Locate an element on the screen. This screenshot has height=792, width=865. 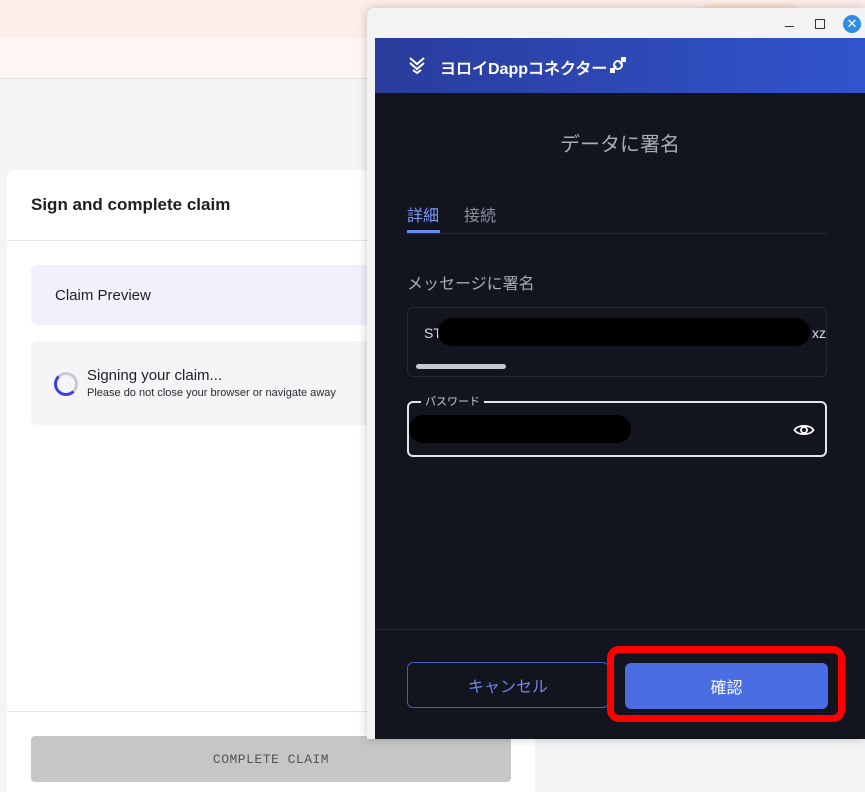
footer-divider is located at coordinates (620, 629).